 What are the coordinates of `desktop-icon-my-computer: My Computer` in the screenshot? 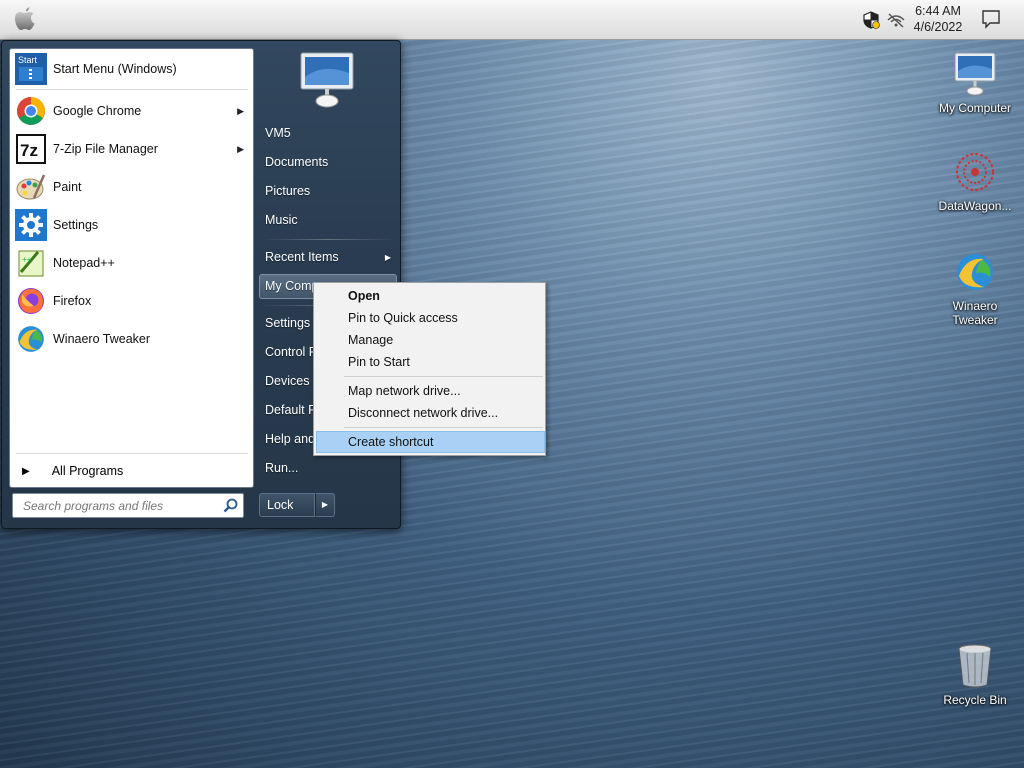 It's located at (975, 82).